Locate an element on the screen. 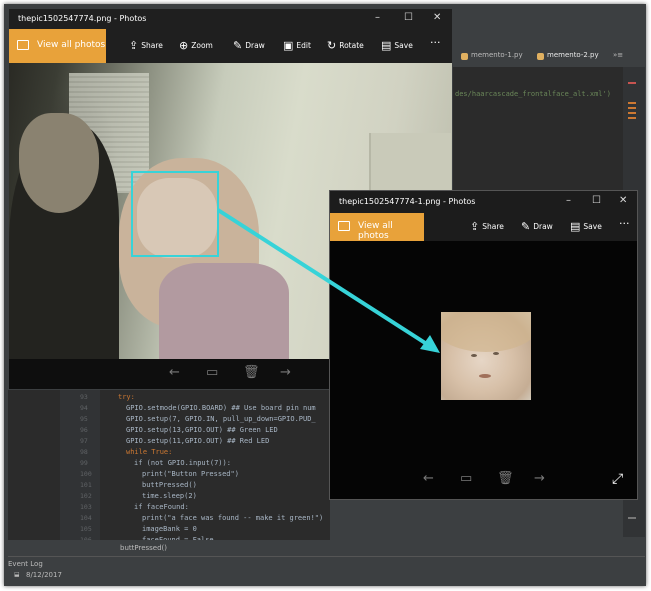 The width and height of the screenshot is (651, 591). arrow-head is located at coordinates (430, 344).